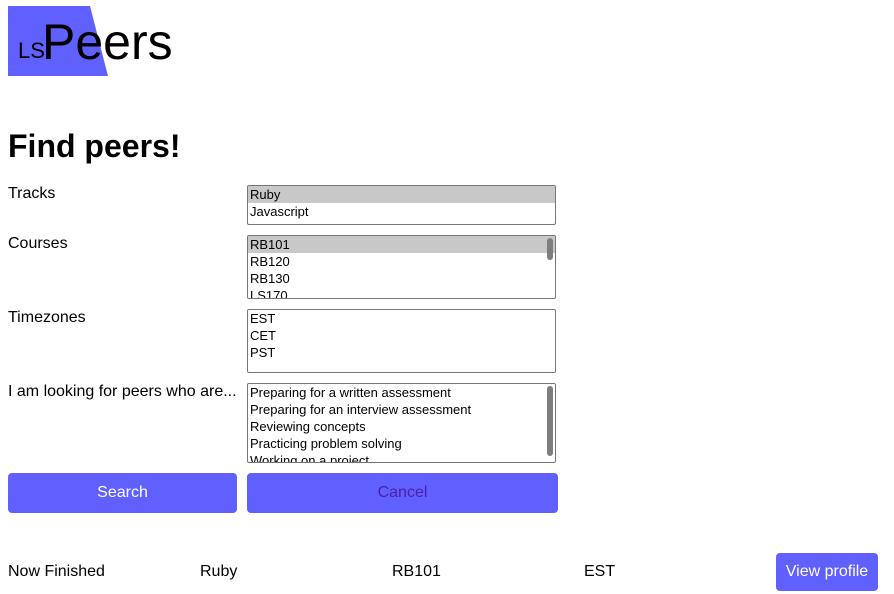 This screenshot has height=594, width=894. I want to click on looking-for-scrollbar, so click(550, 421).